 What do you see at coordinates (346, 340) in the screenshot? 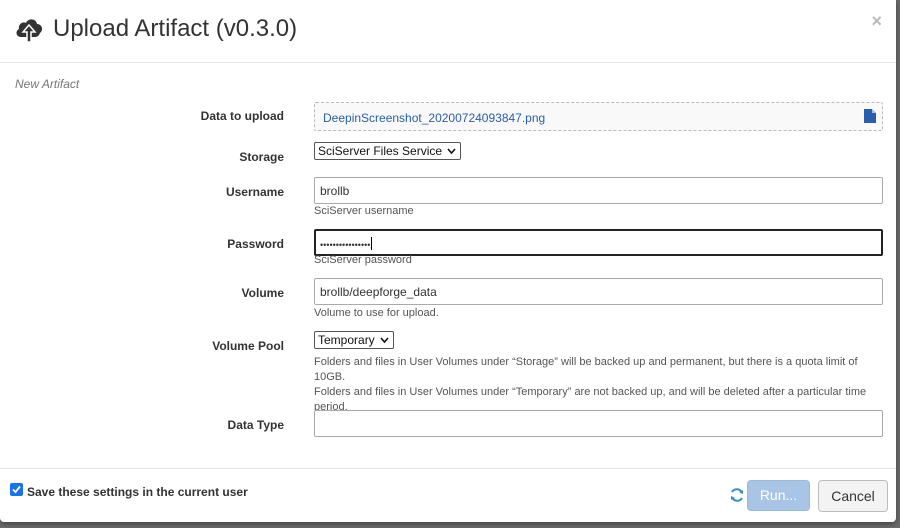
I see `volume-pool-selected-value: Temporary` at bounding box center [346, 340].